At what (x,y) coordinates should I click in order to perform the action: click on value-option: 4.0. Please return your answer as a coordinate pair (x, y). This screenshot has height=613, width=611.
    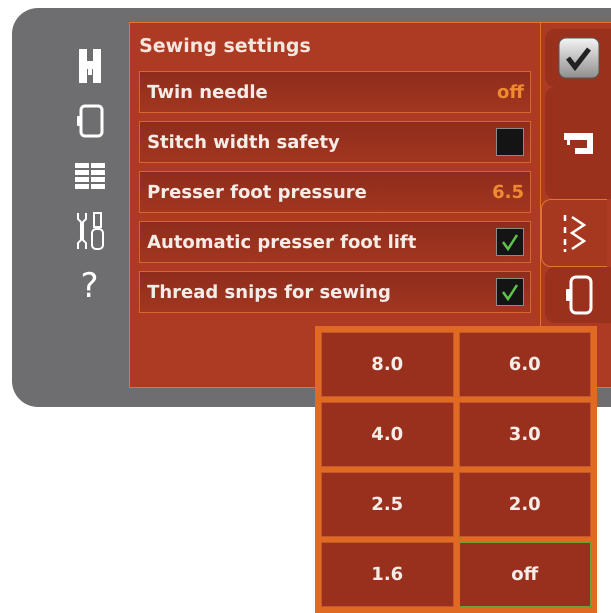
    Looking at the image, I should click on (387, 434).